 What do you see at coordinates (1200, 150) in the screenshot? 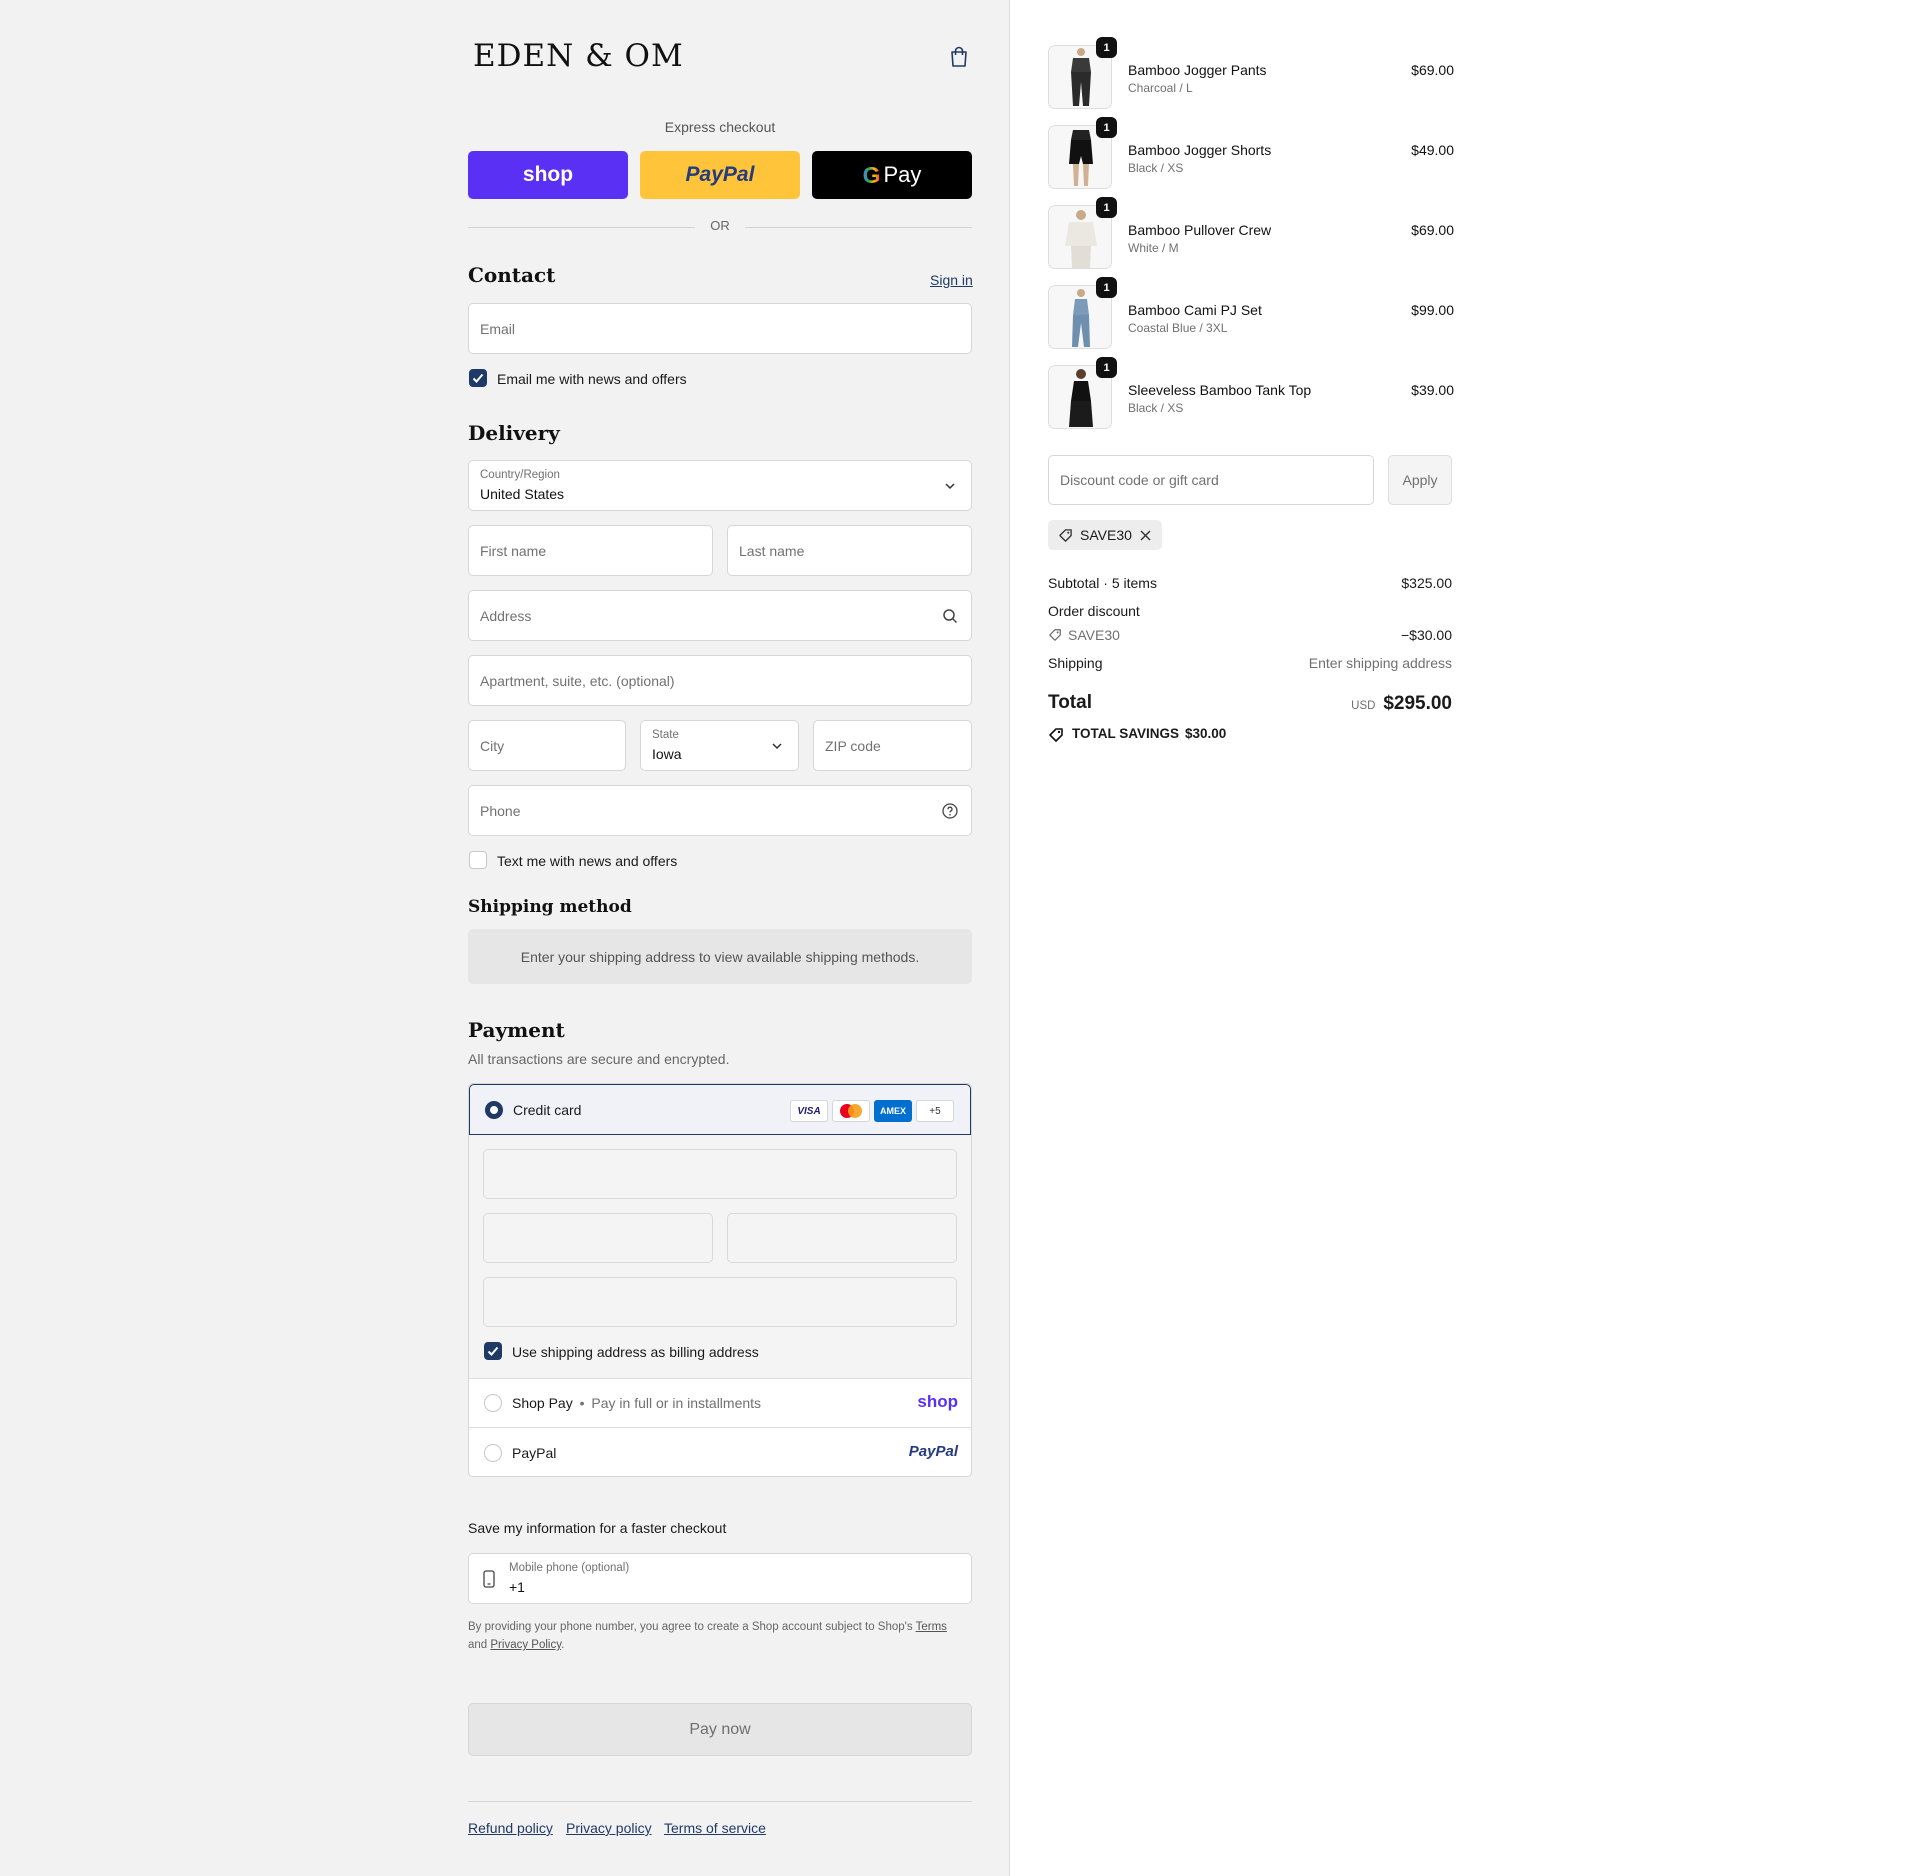
I see `item-name: Bamboo Jogger Shorts` at bounding box center [1200, 150].